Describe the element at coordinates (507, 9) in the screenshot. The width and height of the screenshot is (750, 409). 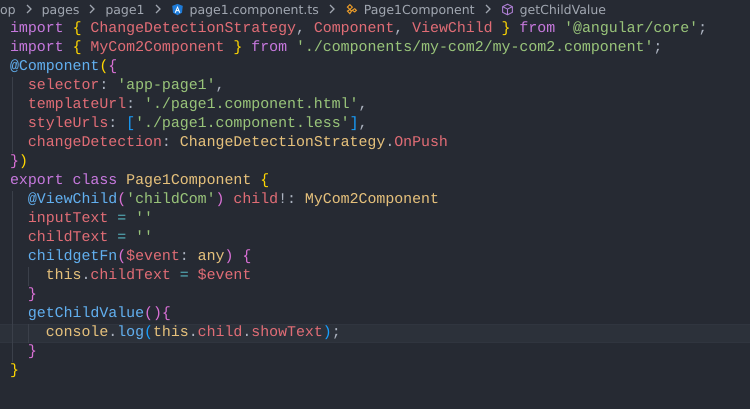
I see `method-icon` at that location.